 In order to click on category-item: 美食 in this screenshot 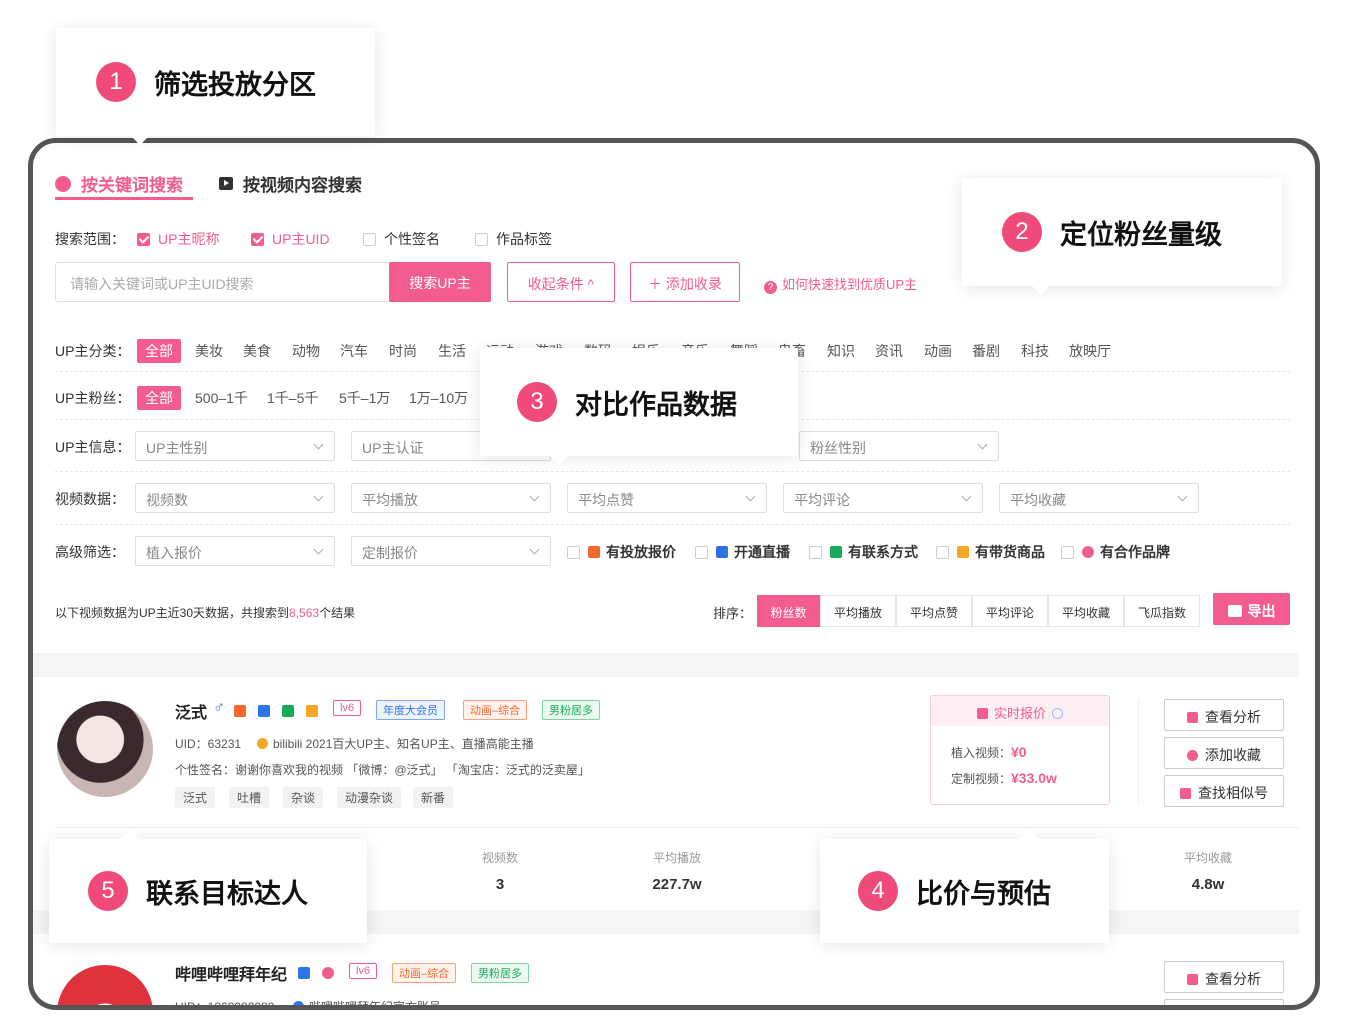, I will do `click(257, 351)`.